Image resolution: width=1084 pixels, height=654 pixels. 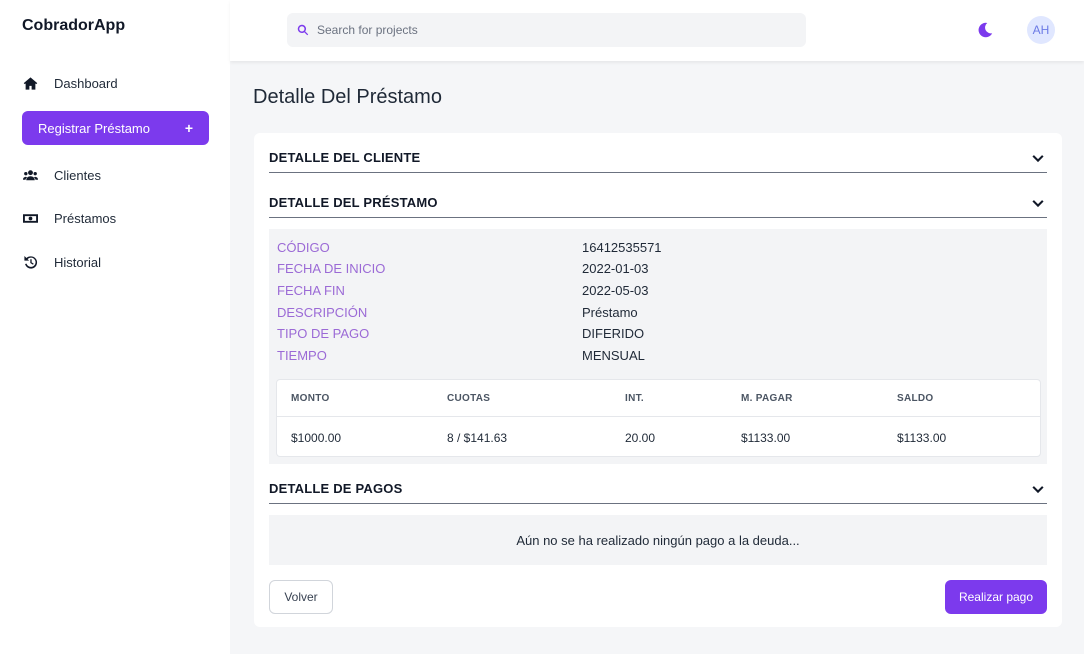 I want to click on register-loan-label: Registrar Préstamo, so click(x=94, y=128).